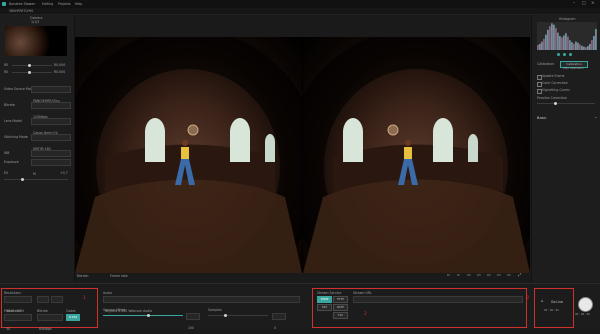  What do you see at coordinates (51, 126) in the screenshot?
I see `lens-select: Canon 8mm f/4` at bounding box center [51, 126].